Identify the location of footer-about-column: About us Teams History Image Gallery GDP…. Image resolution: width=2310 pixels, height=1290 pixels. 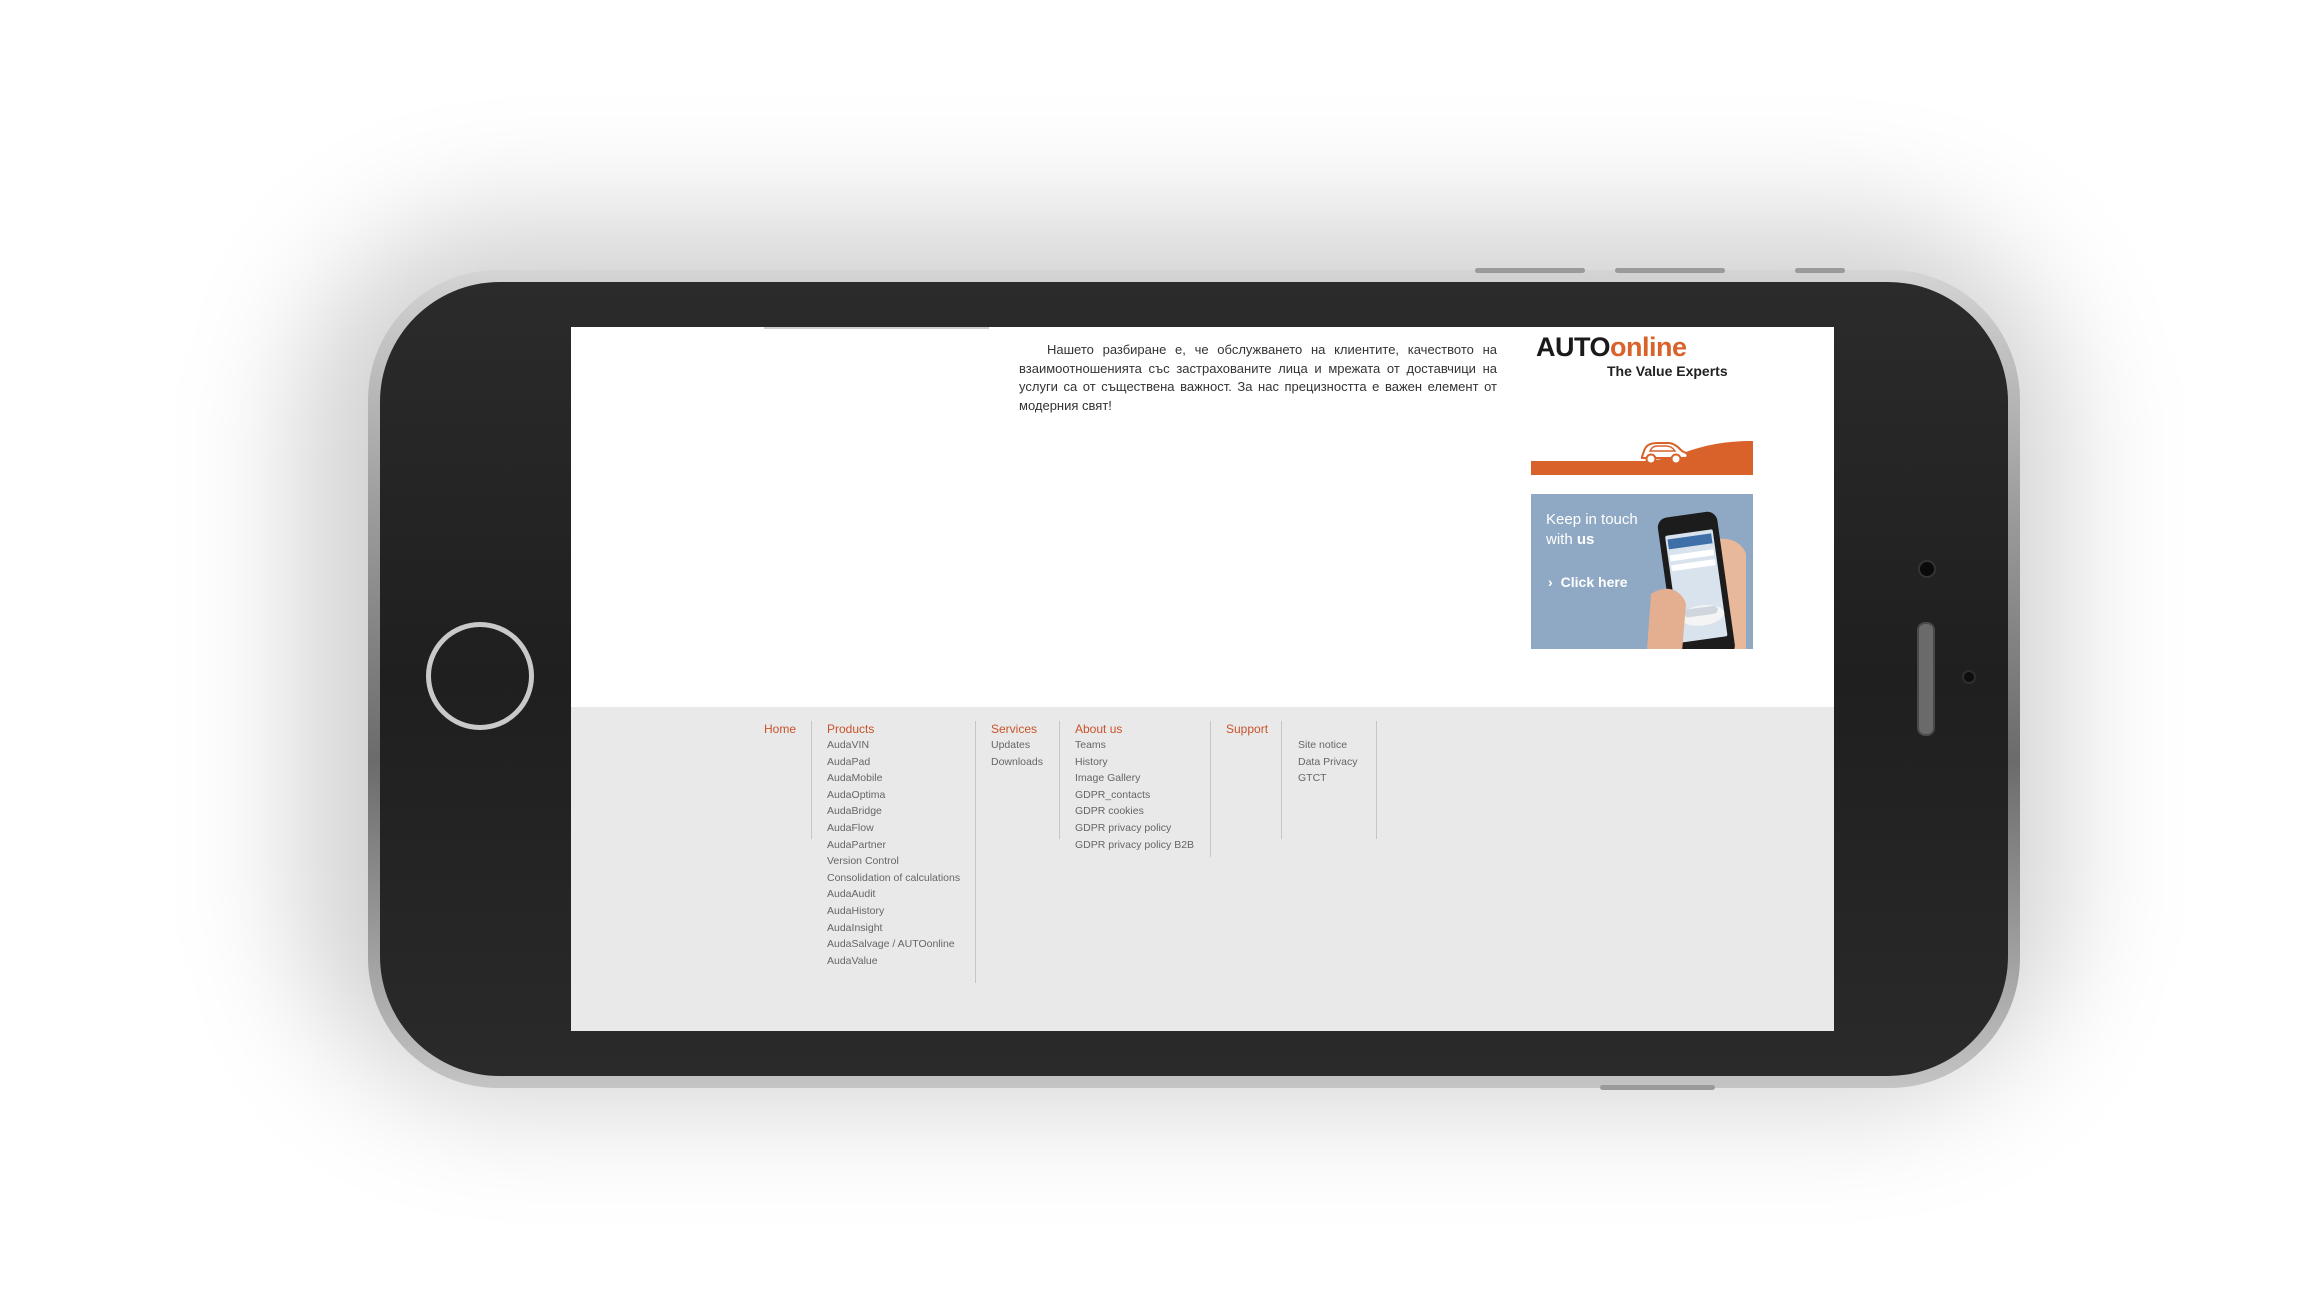
(1134, 787).